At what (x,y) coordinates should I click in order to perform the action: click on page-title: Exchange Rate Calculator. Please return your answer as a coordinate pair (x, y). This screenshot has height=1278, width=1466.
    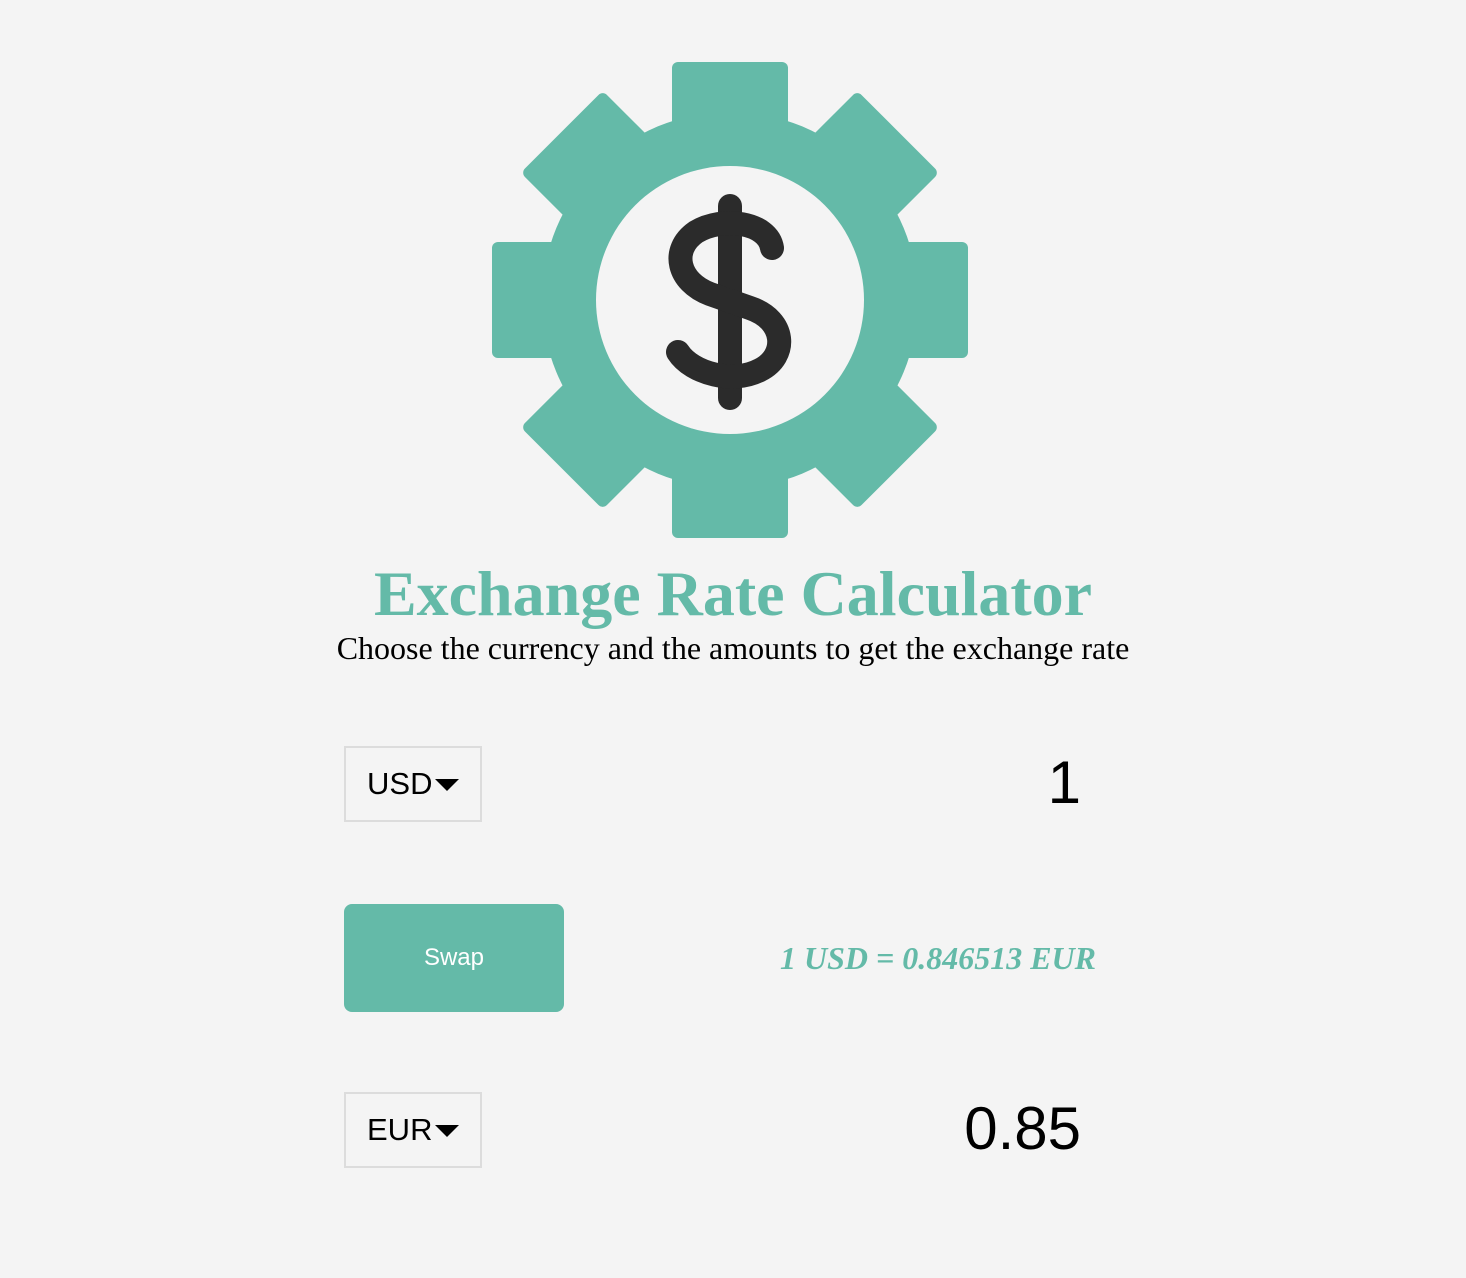
    Looking at the image, I should click on (733, 593).